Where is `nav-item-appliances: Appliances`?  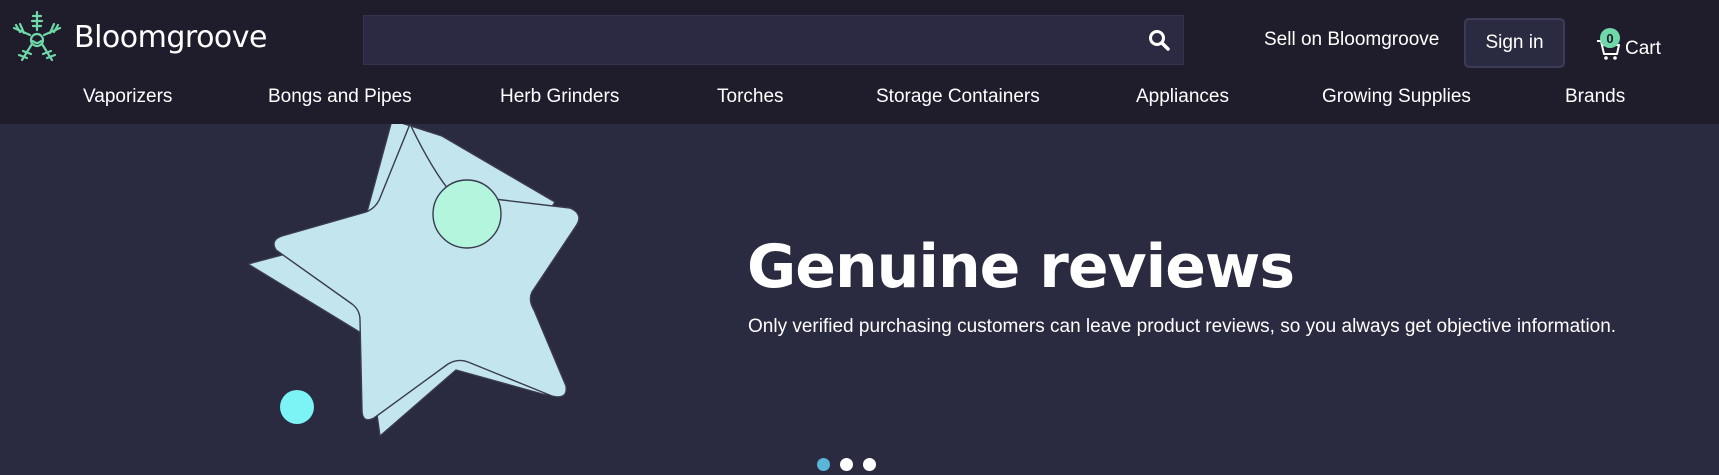
nav-item-appliances: Appliances is located at coordinates (1182, 97).